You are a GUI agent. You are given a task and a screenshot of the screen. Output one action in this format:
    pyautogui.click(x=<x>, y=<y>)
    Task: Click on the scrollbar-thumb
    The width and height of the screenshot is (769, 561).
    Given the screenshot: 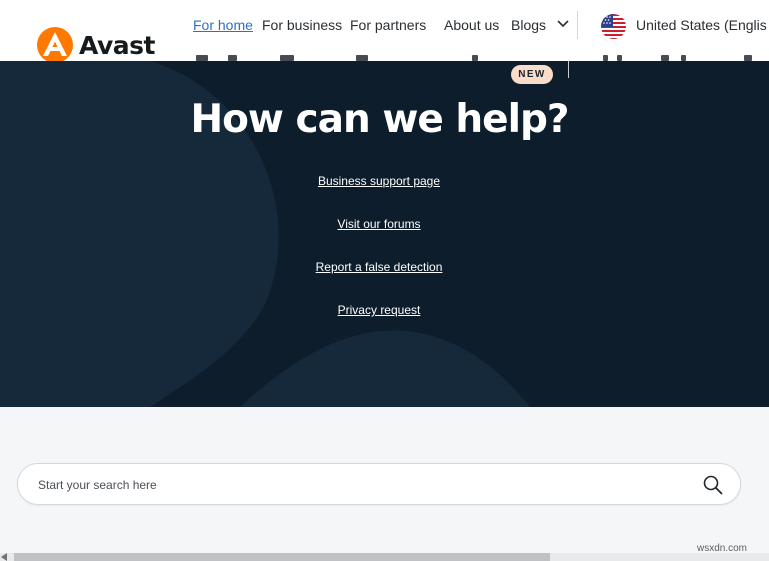 What is the action you would take?
    pyautogui.click(x=282, y=557)
    